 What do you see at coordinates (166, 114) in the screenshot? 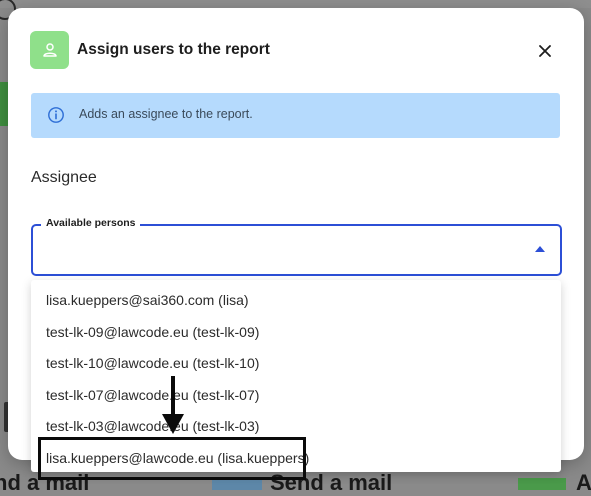
I see `info-text: Adds an assignee to the report.` at bounding box center [166, 114].